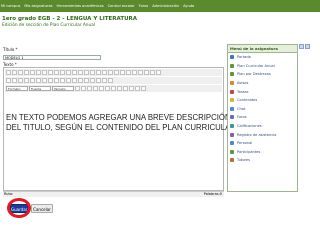 The width and height of the screenshot is (320, 240). I want to click on nav-item-mi-campus: Mi campus, so click(10, 6).